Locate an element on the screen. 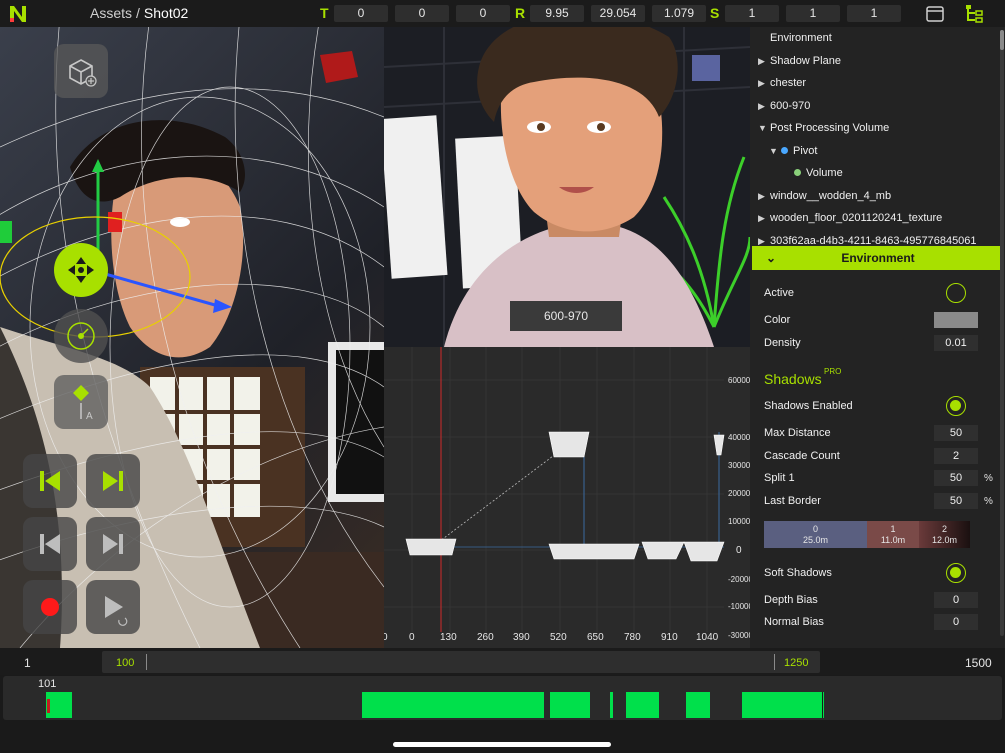 The image size is (1005, 753). translate-z-field: 0 is located at coordinates (483, 13).